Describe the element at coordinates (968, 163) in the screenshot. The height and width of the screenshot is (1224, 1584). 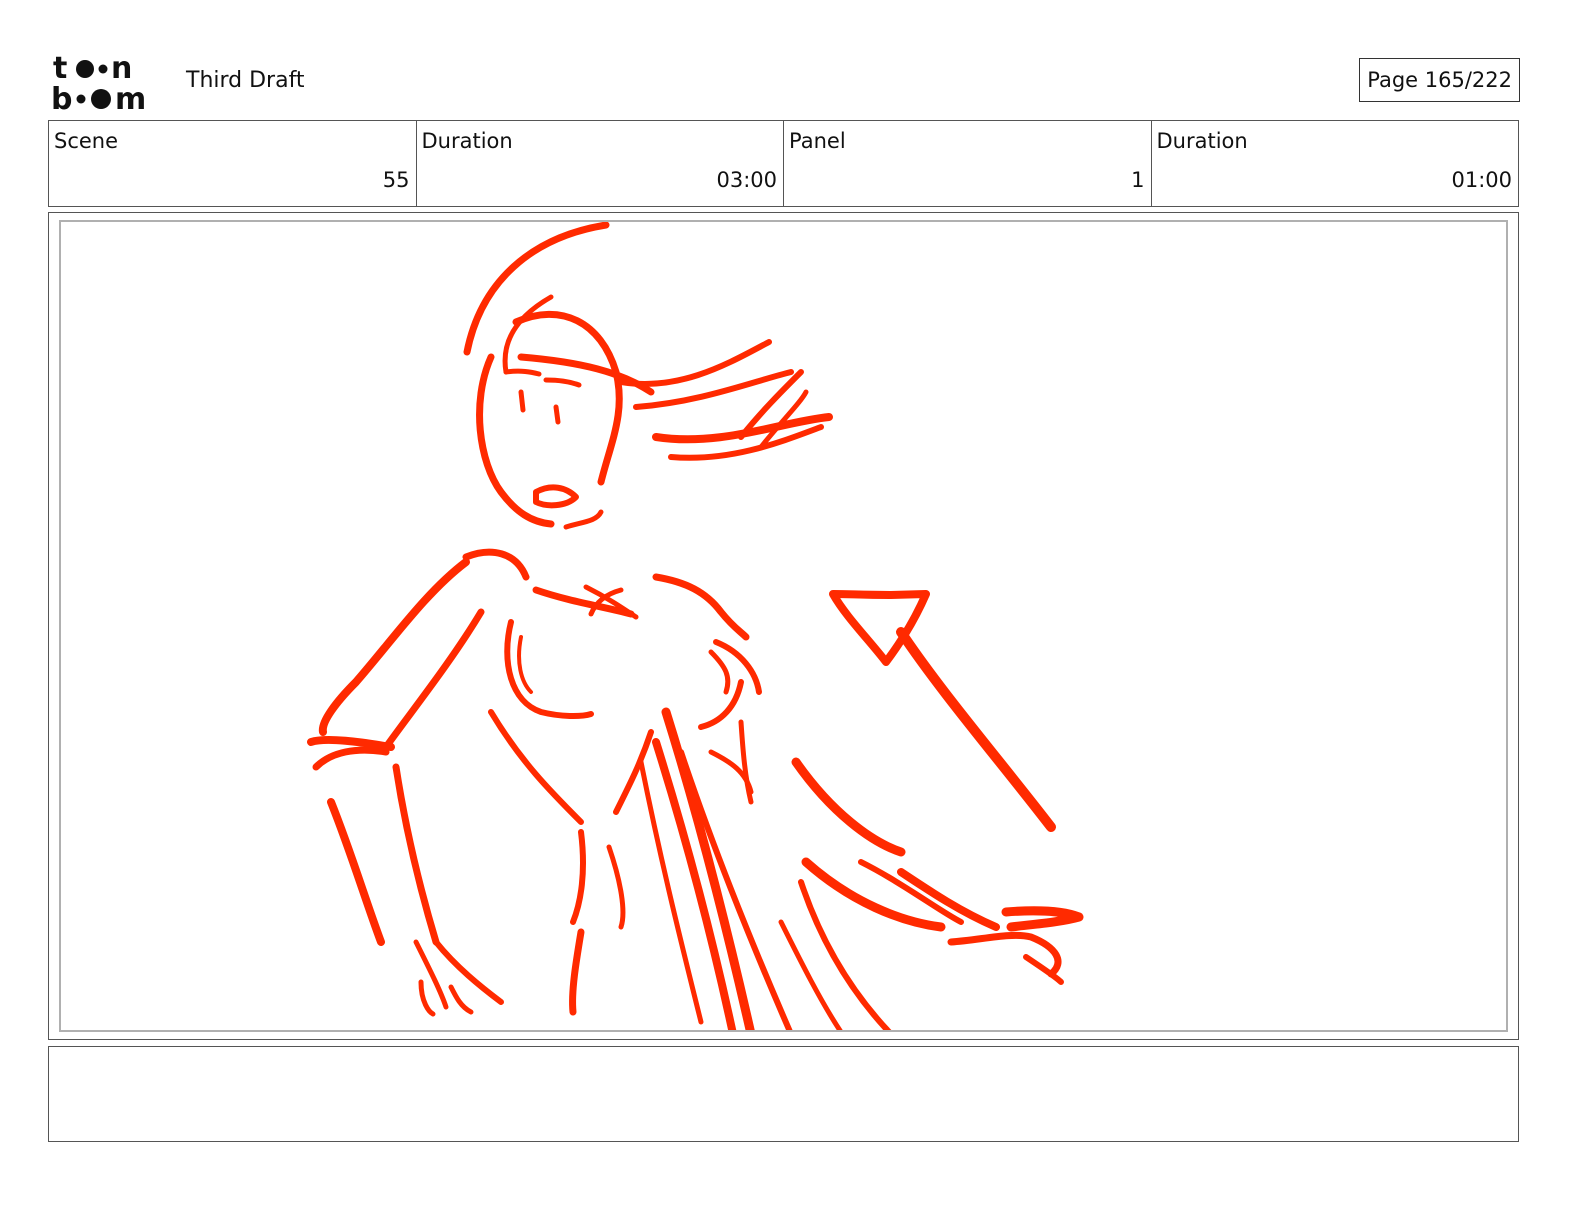
I see `panel-cell: Panel 1` at that location.